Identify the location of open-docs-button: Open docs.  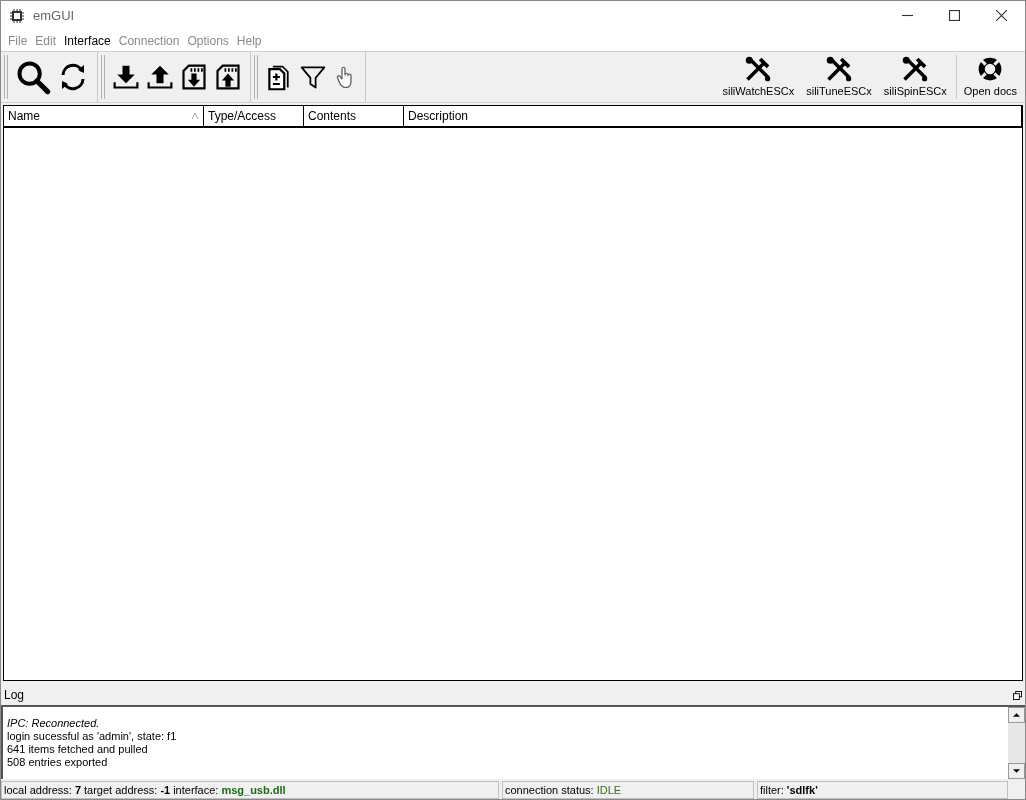
(990, 77).